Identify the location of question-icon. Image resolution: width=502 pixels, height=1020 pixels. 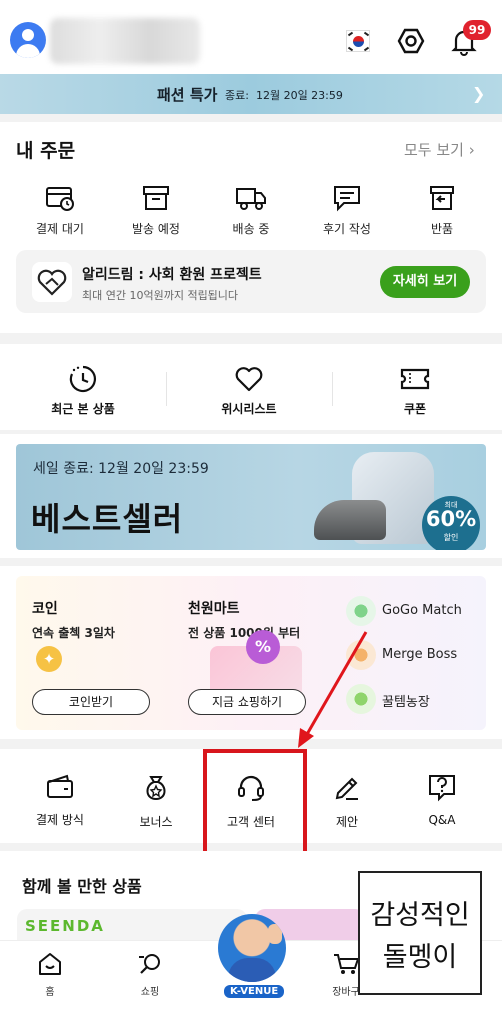
(442, 788).